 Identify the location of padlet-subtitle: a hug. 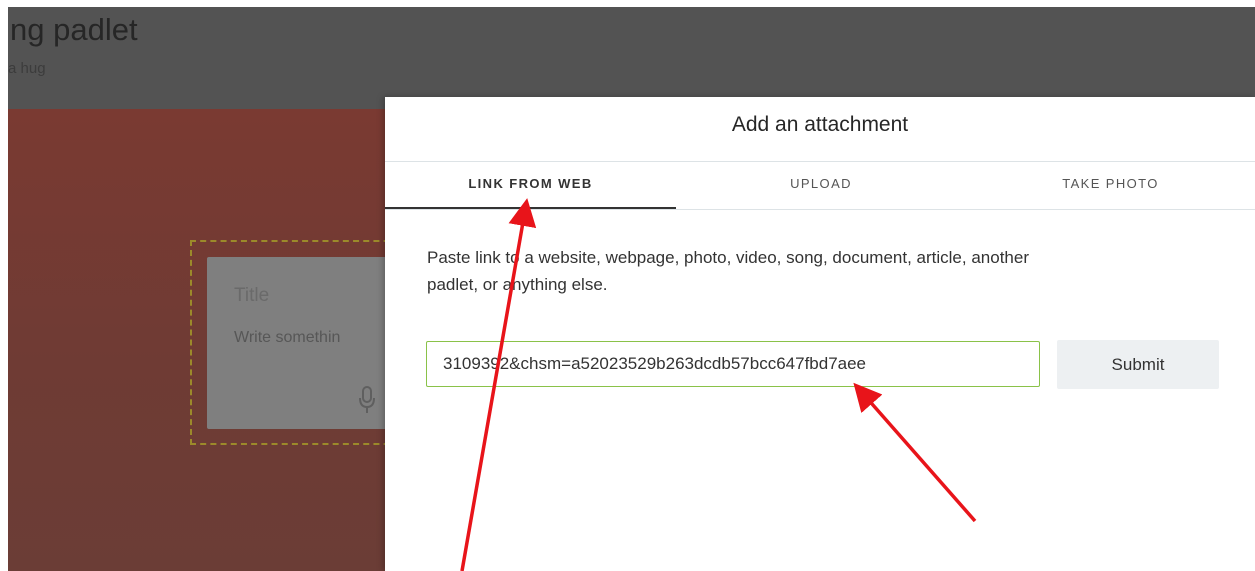
(27, 68).